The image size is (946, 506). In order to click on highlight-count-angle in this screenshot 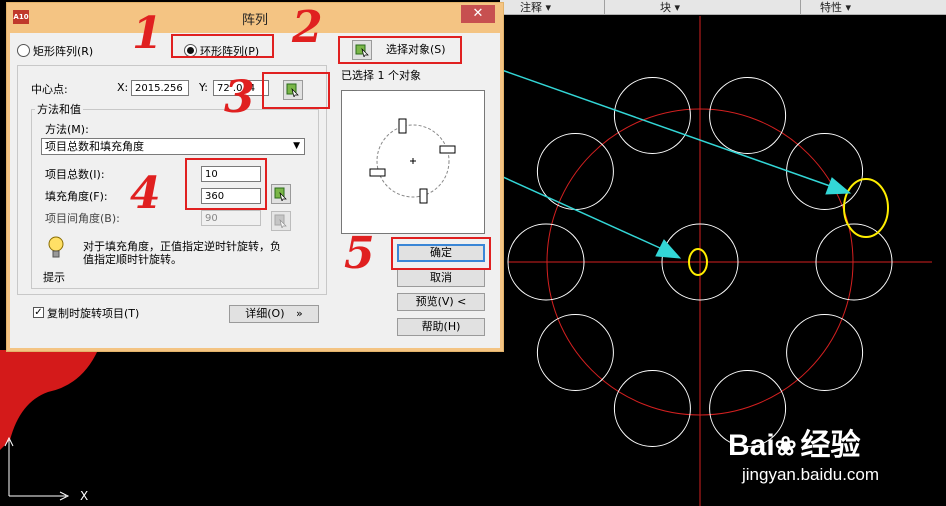, I will do `click(226, 184)`.